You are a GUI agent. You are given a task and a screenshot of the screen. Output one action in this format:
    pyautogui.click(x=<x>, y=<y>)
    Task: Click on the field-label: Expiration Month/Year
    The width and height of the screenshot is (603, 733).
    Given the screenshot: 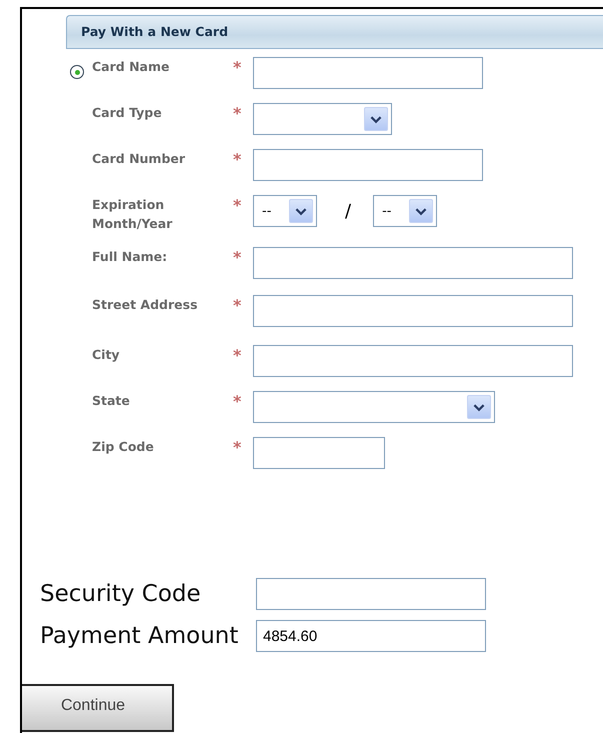 What is the action you would take?
    pyautogui.click(x=133, y=214)
    